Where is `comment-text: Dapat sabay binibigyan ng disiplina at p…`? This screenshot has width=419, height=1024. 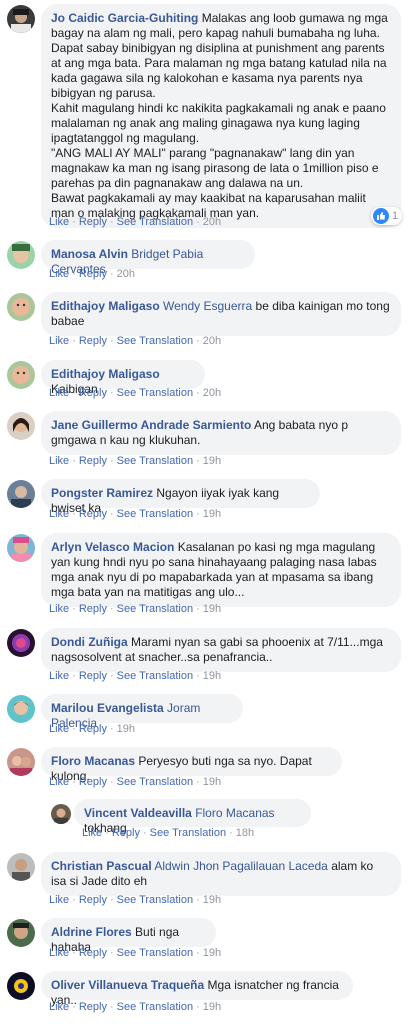
comment-text: Dapat sabay binibigyan ng disiplina at p… is located at coordinates (219, 70).